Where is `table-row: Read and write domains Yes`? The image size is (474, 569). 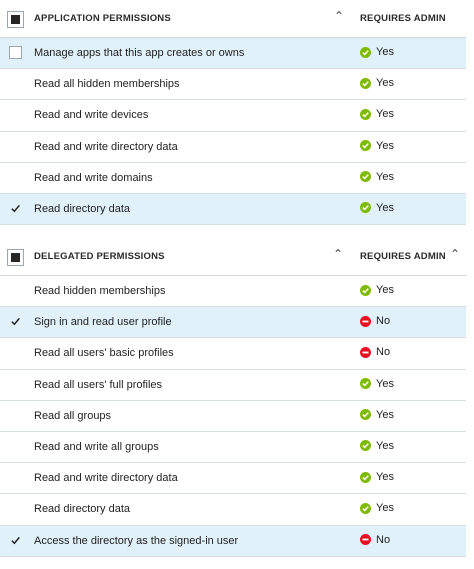
table-row: Read and write domains Yes is located at coordinates (233, 178).